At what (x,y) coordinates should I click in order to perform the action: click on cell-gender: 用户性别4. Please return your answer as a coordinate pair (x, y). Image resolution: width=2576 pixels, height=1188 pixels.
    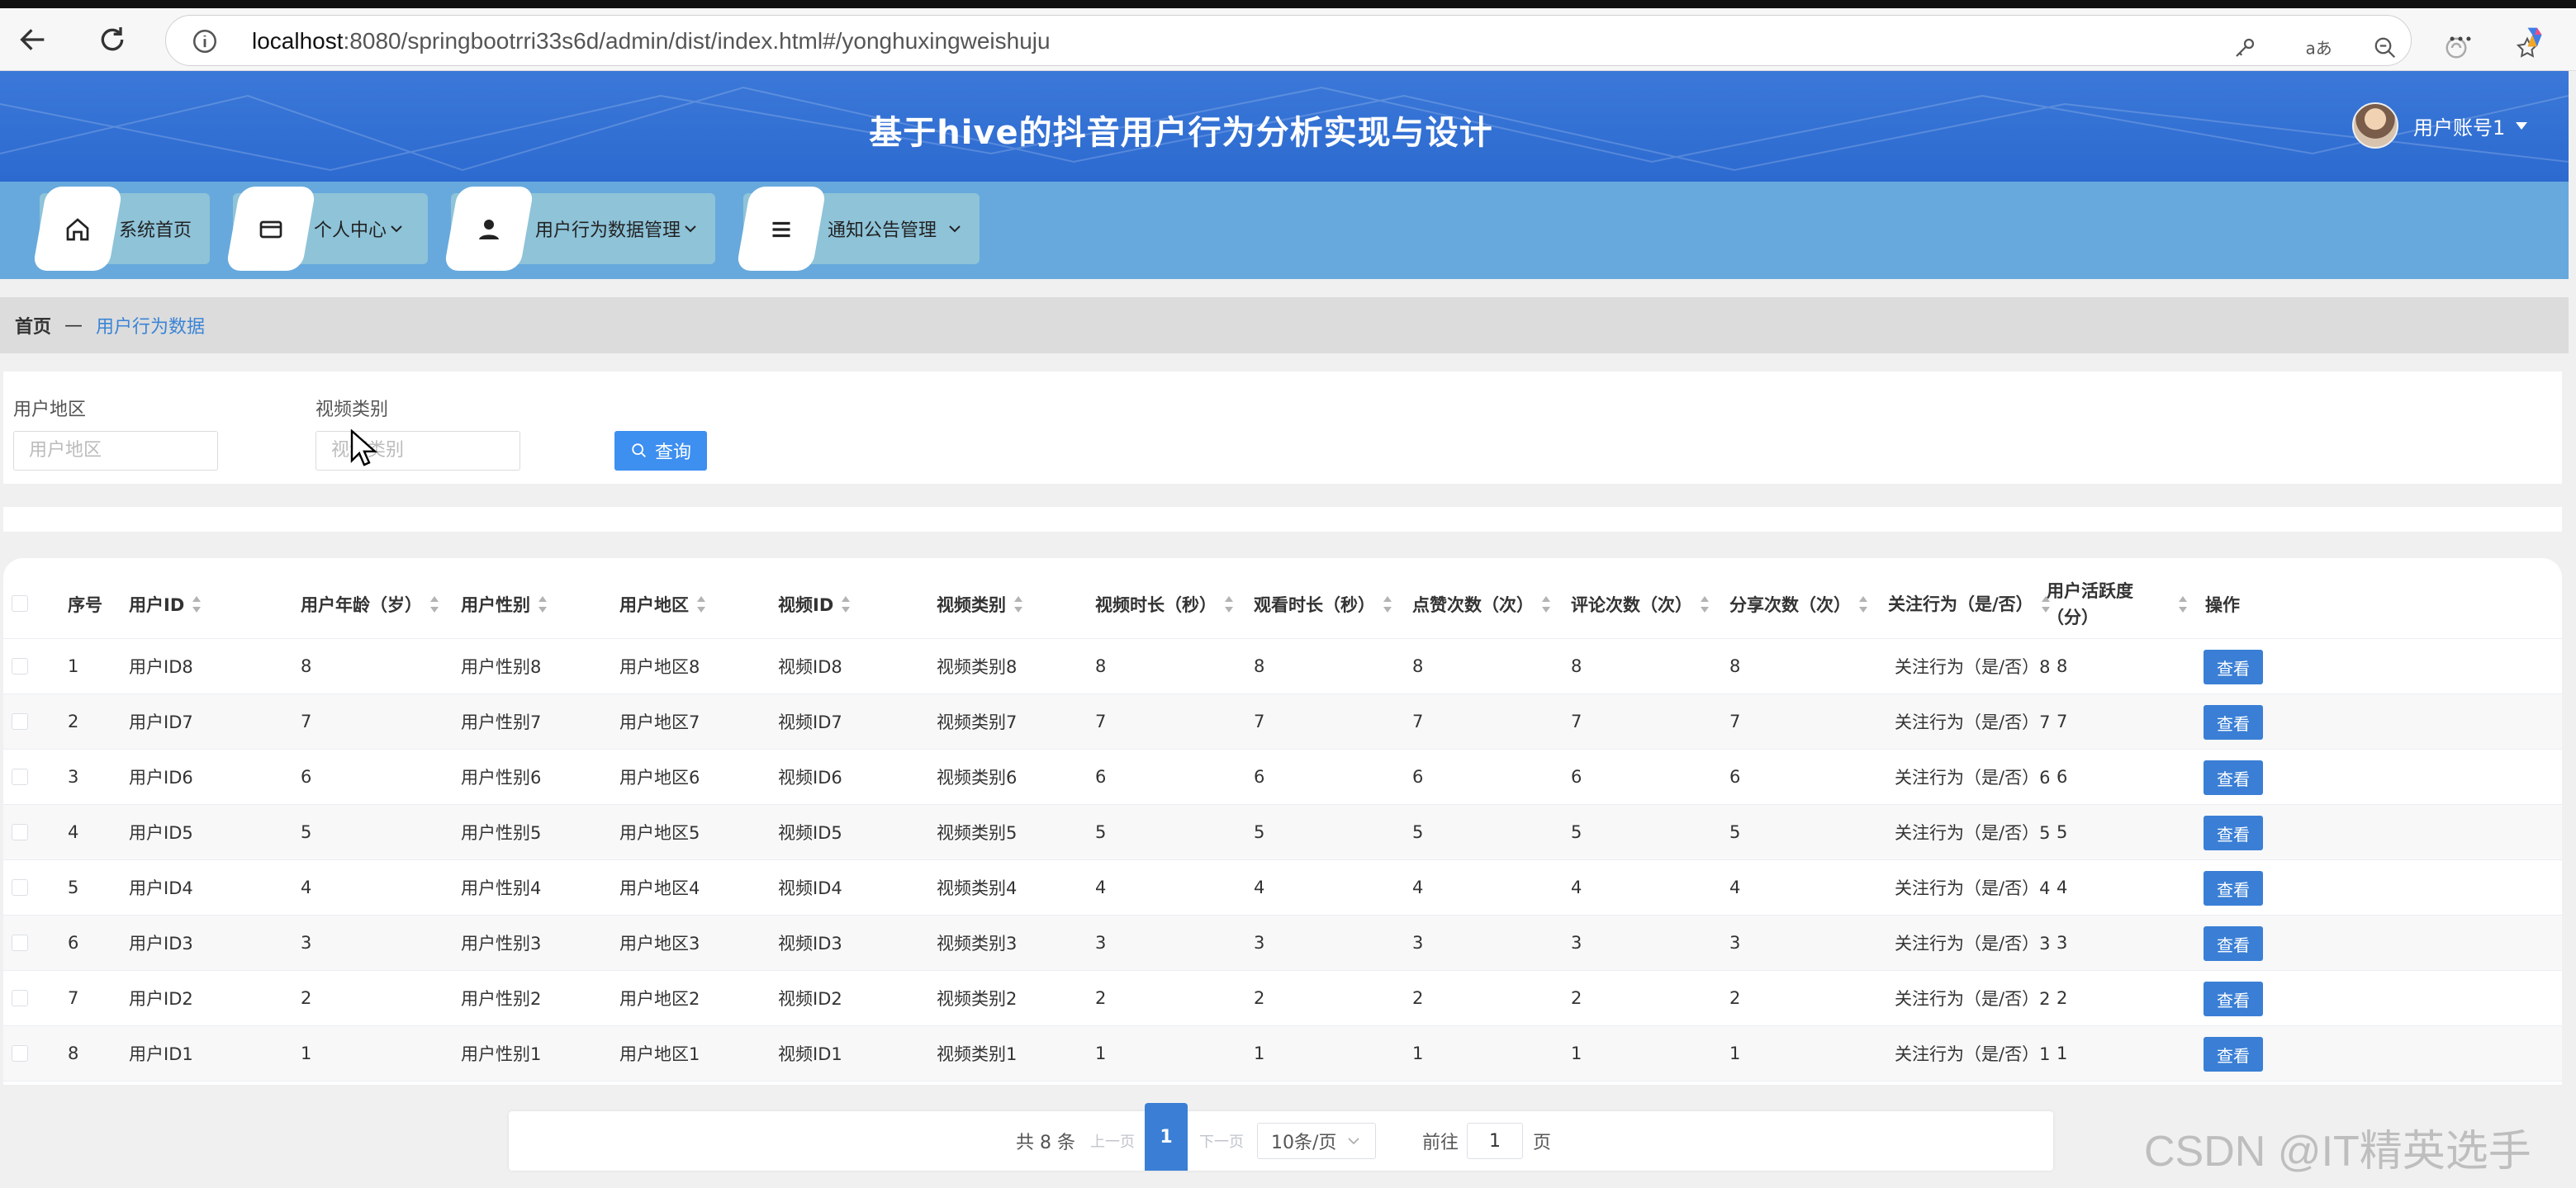
    Looking at the image, I should click on (502, 888).